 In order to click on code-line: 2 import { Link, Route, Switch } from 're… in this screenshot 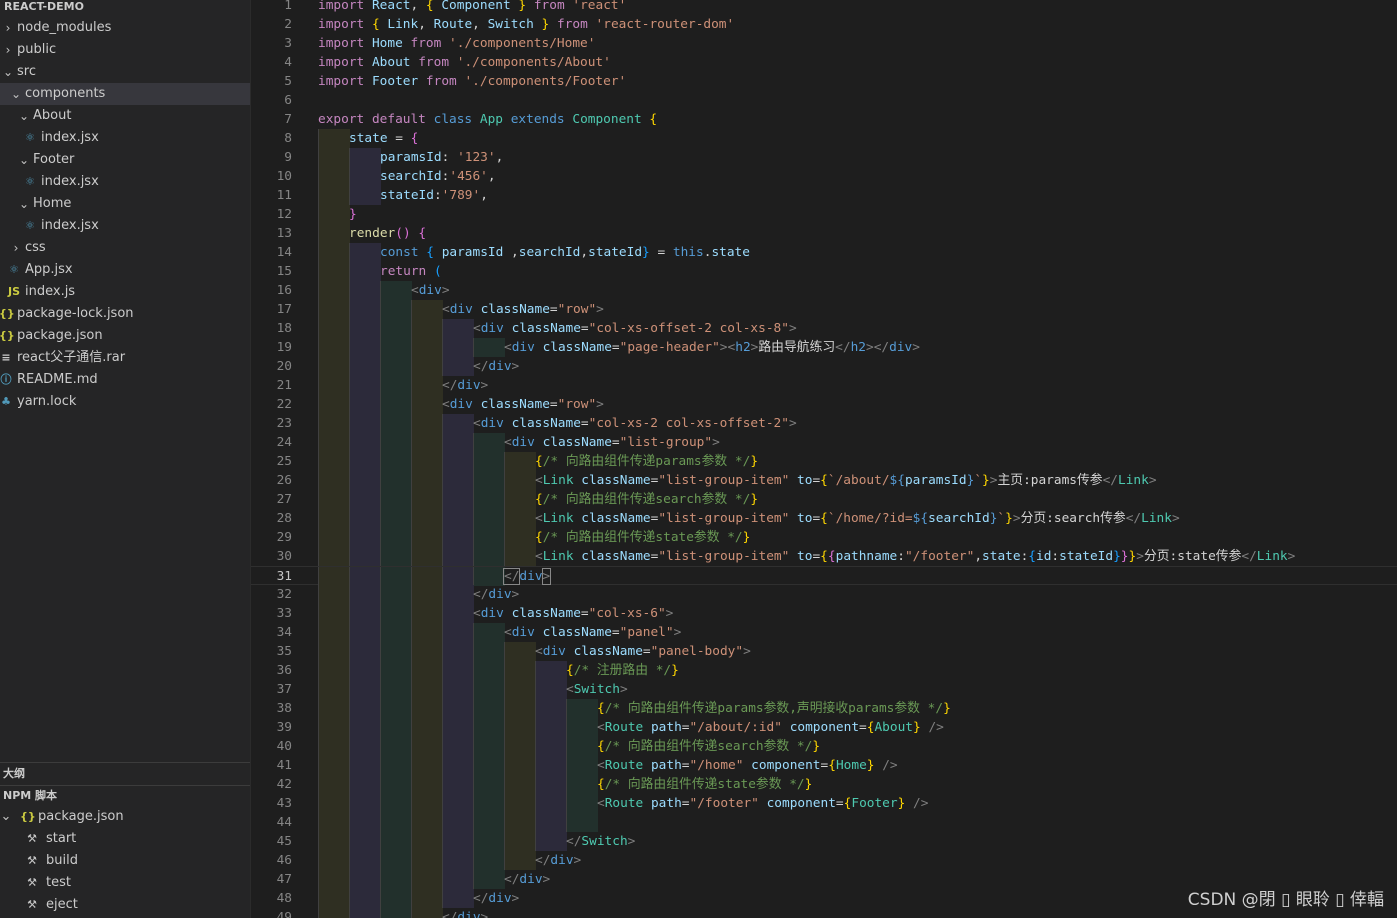, I will do `click(824, 24)`.